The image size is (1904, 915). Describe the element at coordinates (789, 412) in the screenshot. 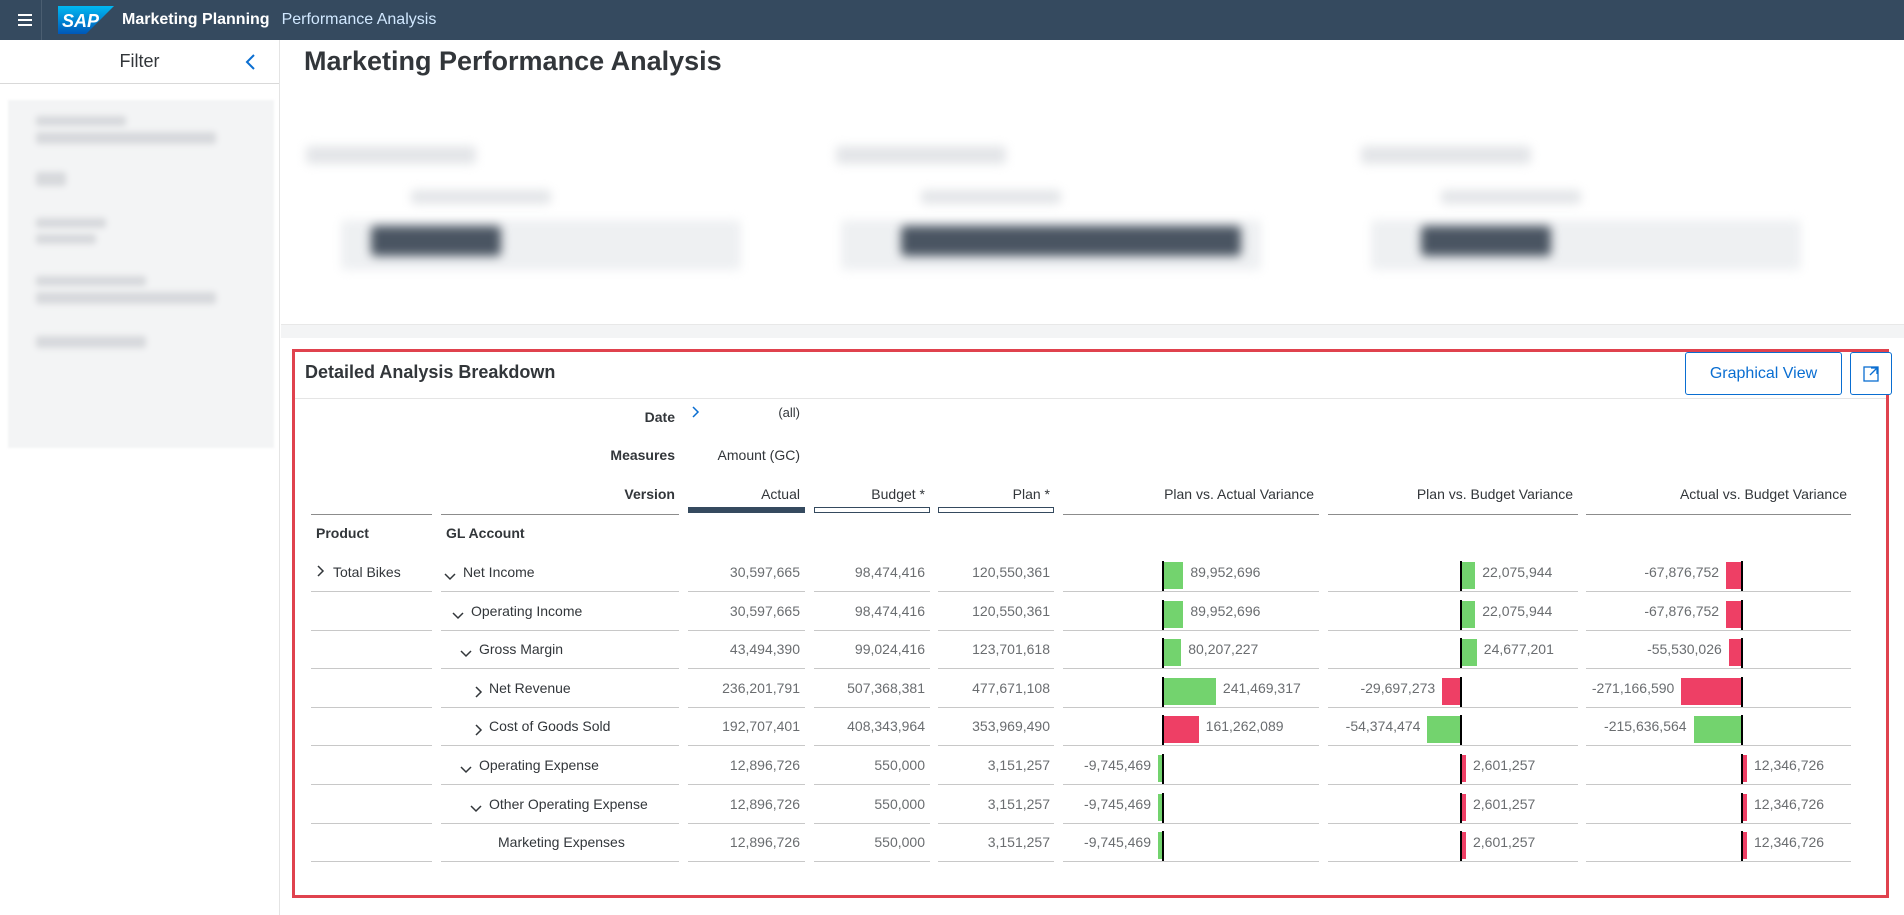

I see `date-value: (all)` at that location.